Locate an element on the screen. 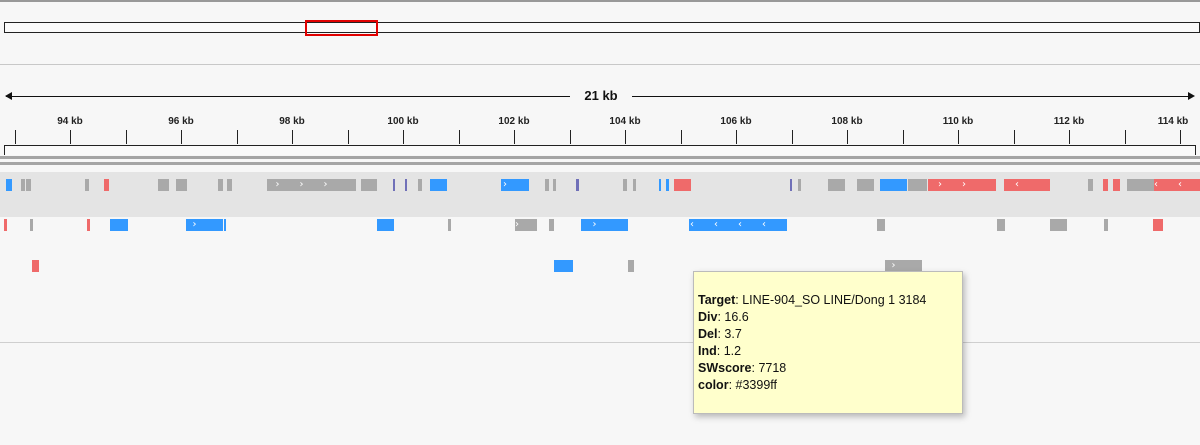 Image resolution: width=1200 pixels, height=445 pixels. feature-block: ‹‹ is located at coordinates (1177, 185).